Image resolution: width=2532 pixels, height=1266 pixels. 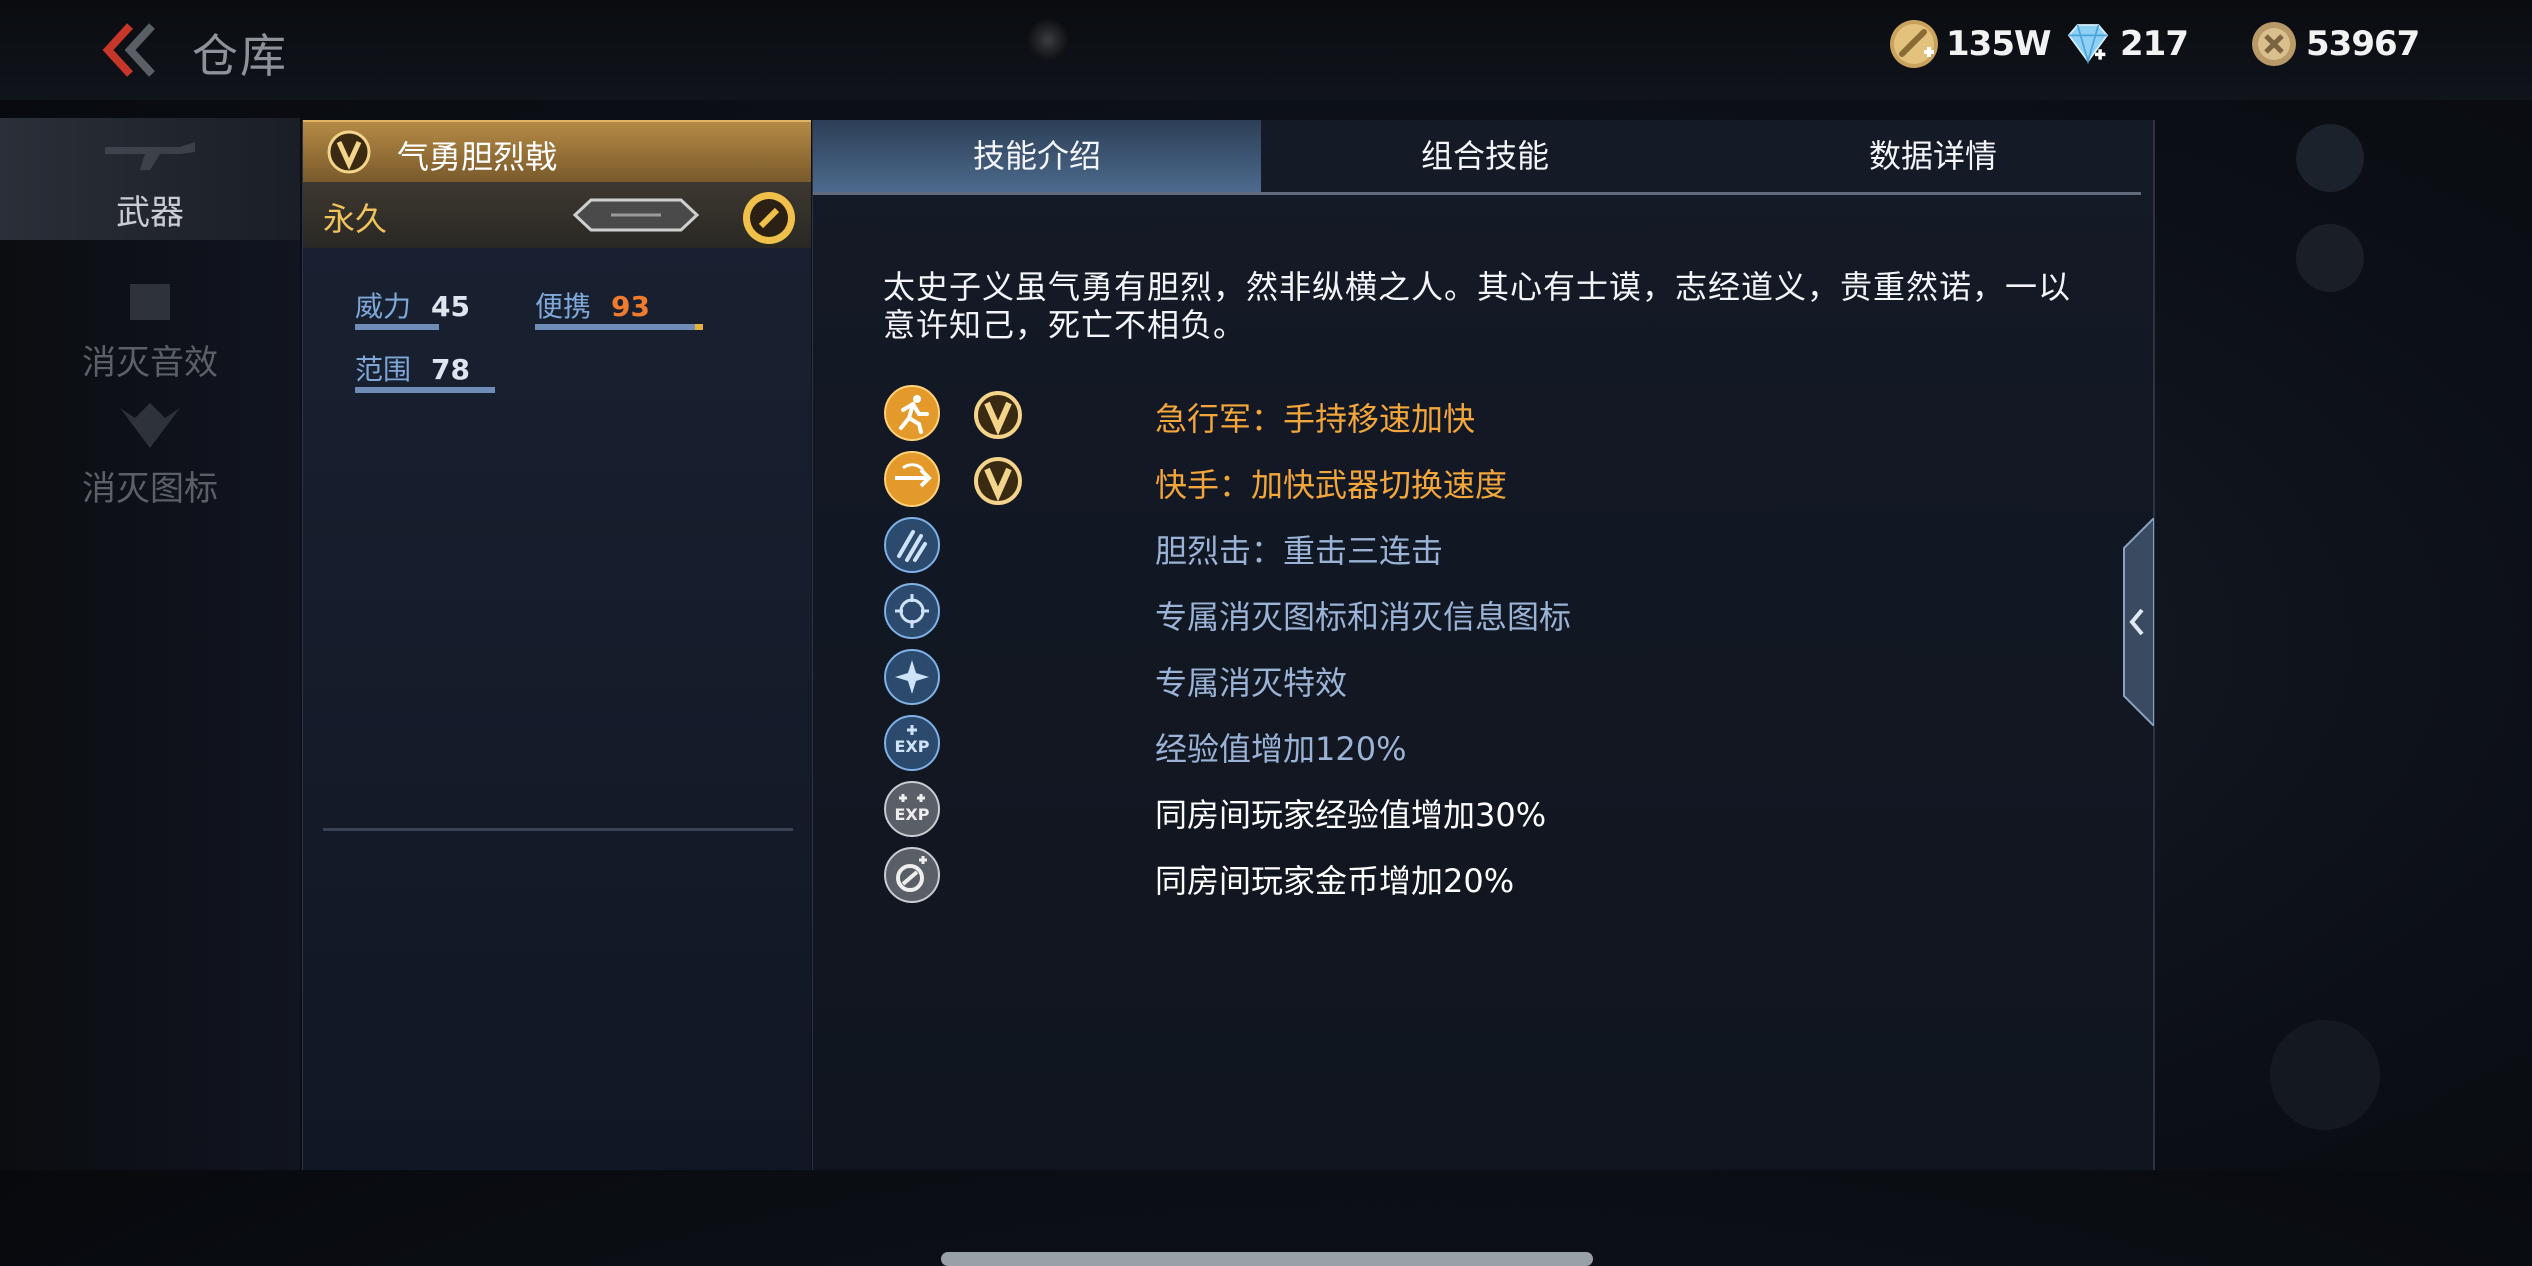 What do you see at coordinates (2325, 1075) in the screenshot?
I see `background-action-button` at bounding box center [2325, 1075].